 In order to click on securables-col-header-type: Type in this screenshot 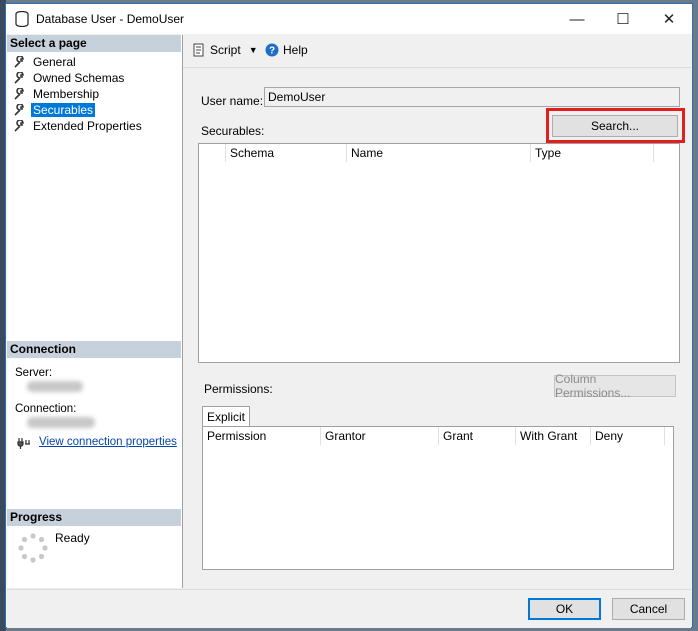, I will do `click(592, 153)`.